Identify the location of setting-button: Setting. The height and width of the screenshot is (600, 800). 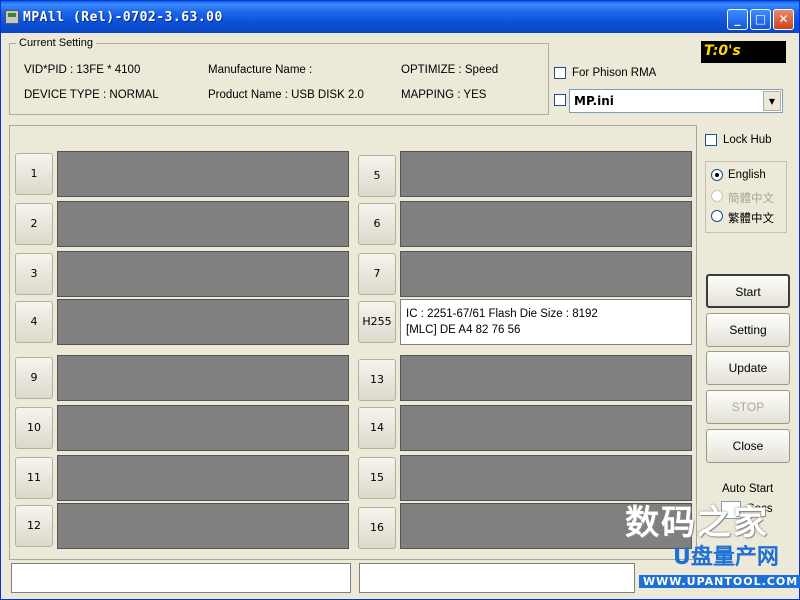
(748, 330).